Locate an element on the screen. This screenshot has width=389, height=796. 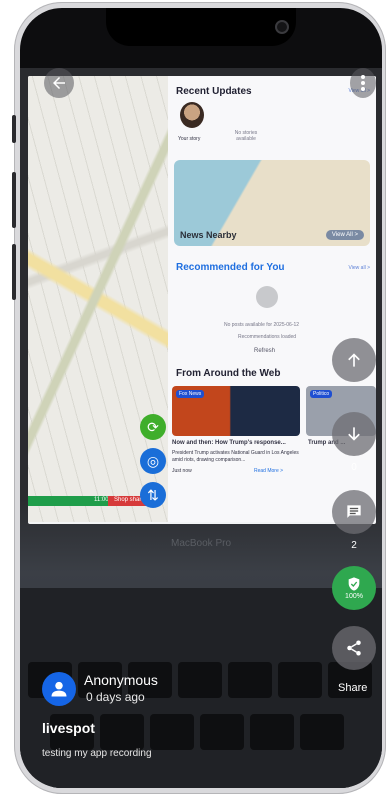
more-options-button is located at coordinates (363, 83).